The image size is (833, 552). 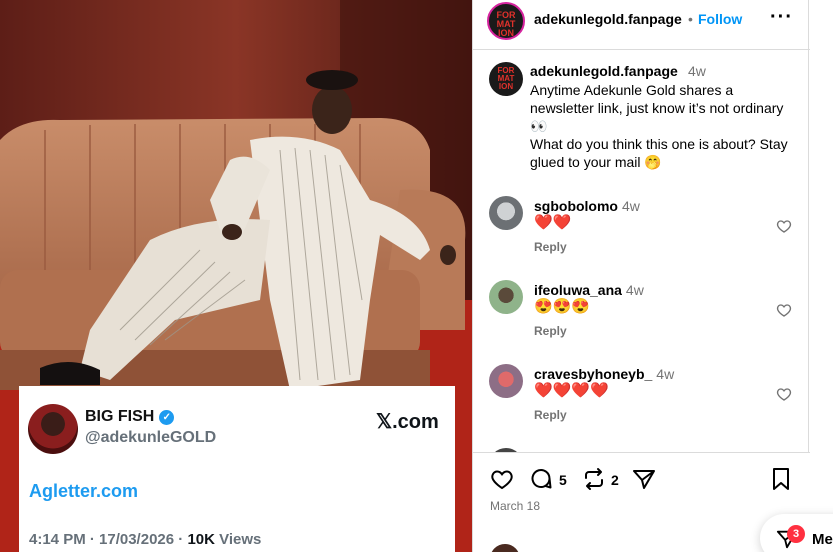 I want to click on comment-text: ❤️❤️, so click(x=553, y=222).